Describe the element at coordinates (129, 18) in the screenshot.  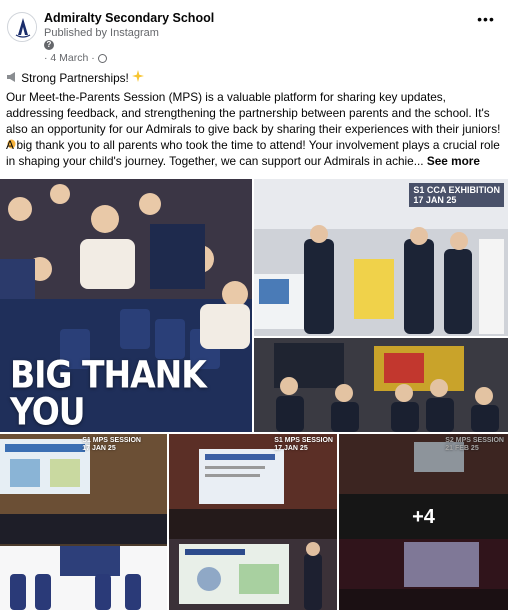
I see `page-name: Admiralty Secondary School` at that location.